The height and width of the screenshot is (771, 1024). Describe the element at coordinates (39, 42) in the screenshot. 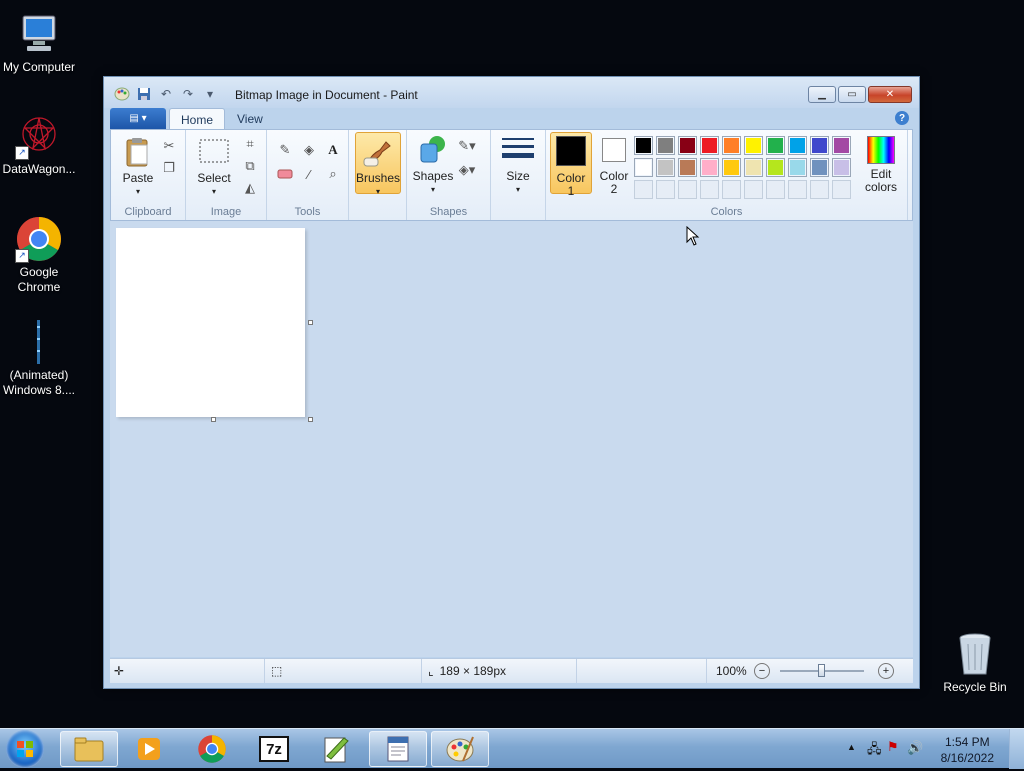

I see `desktop-icon-my-computer: My Computer` at that location.